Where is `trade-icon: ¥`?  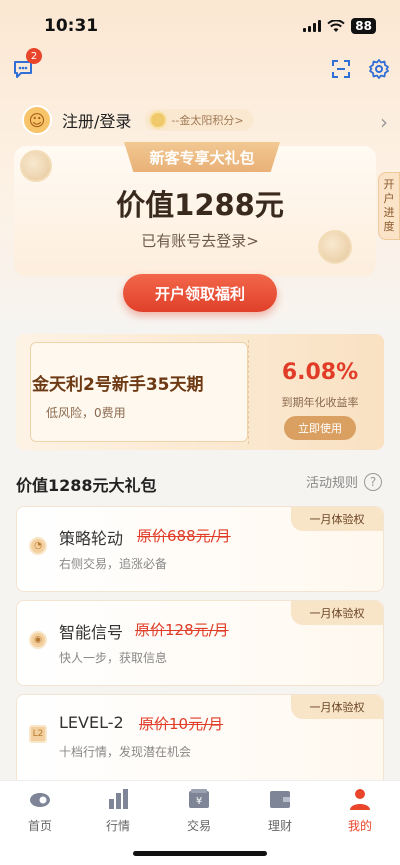 trade-icon: ¥ is located at coordinates (199, 798).